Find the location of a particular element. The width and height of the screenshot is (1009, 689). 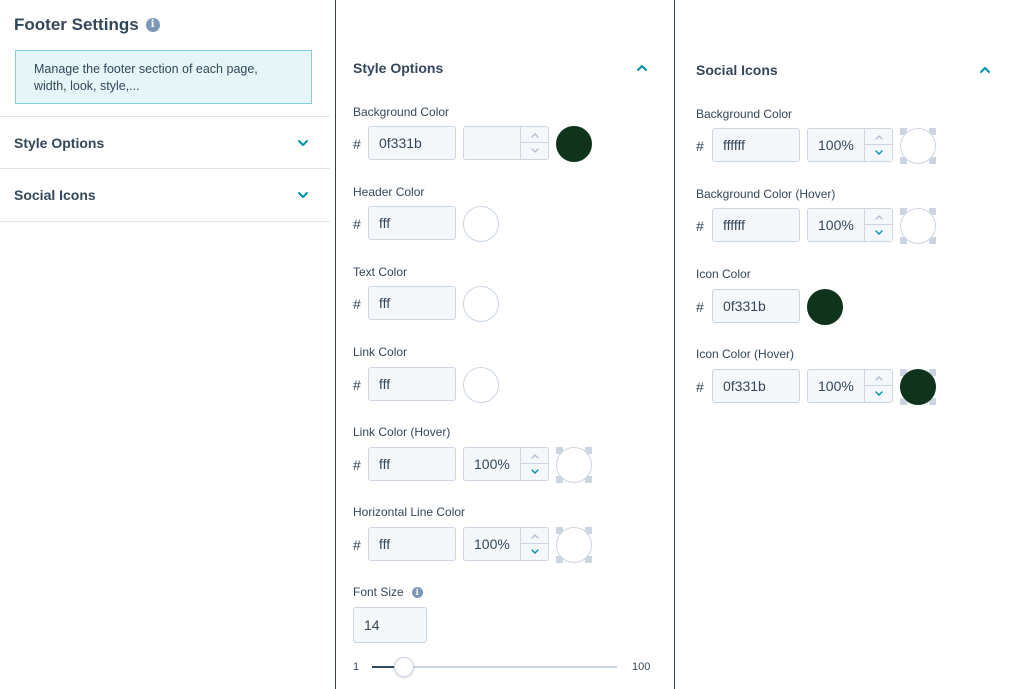

social-background-color-label: Background Color is located at coordinates (744, 114).